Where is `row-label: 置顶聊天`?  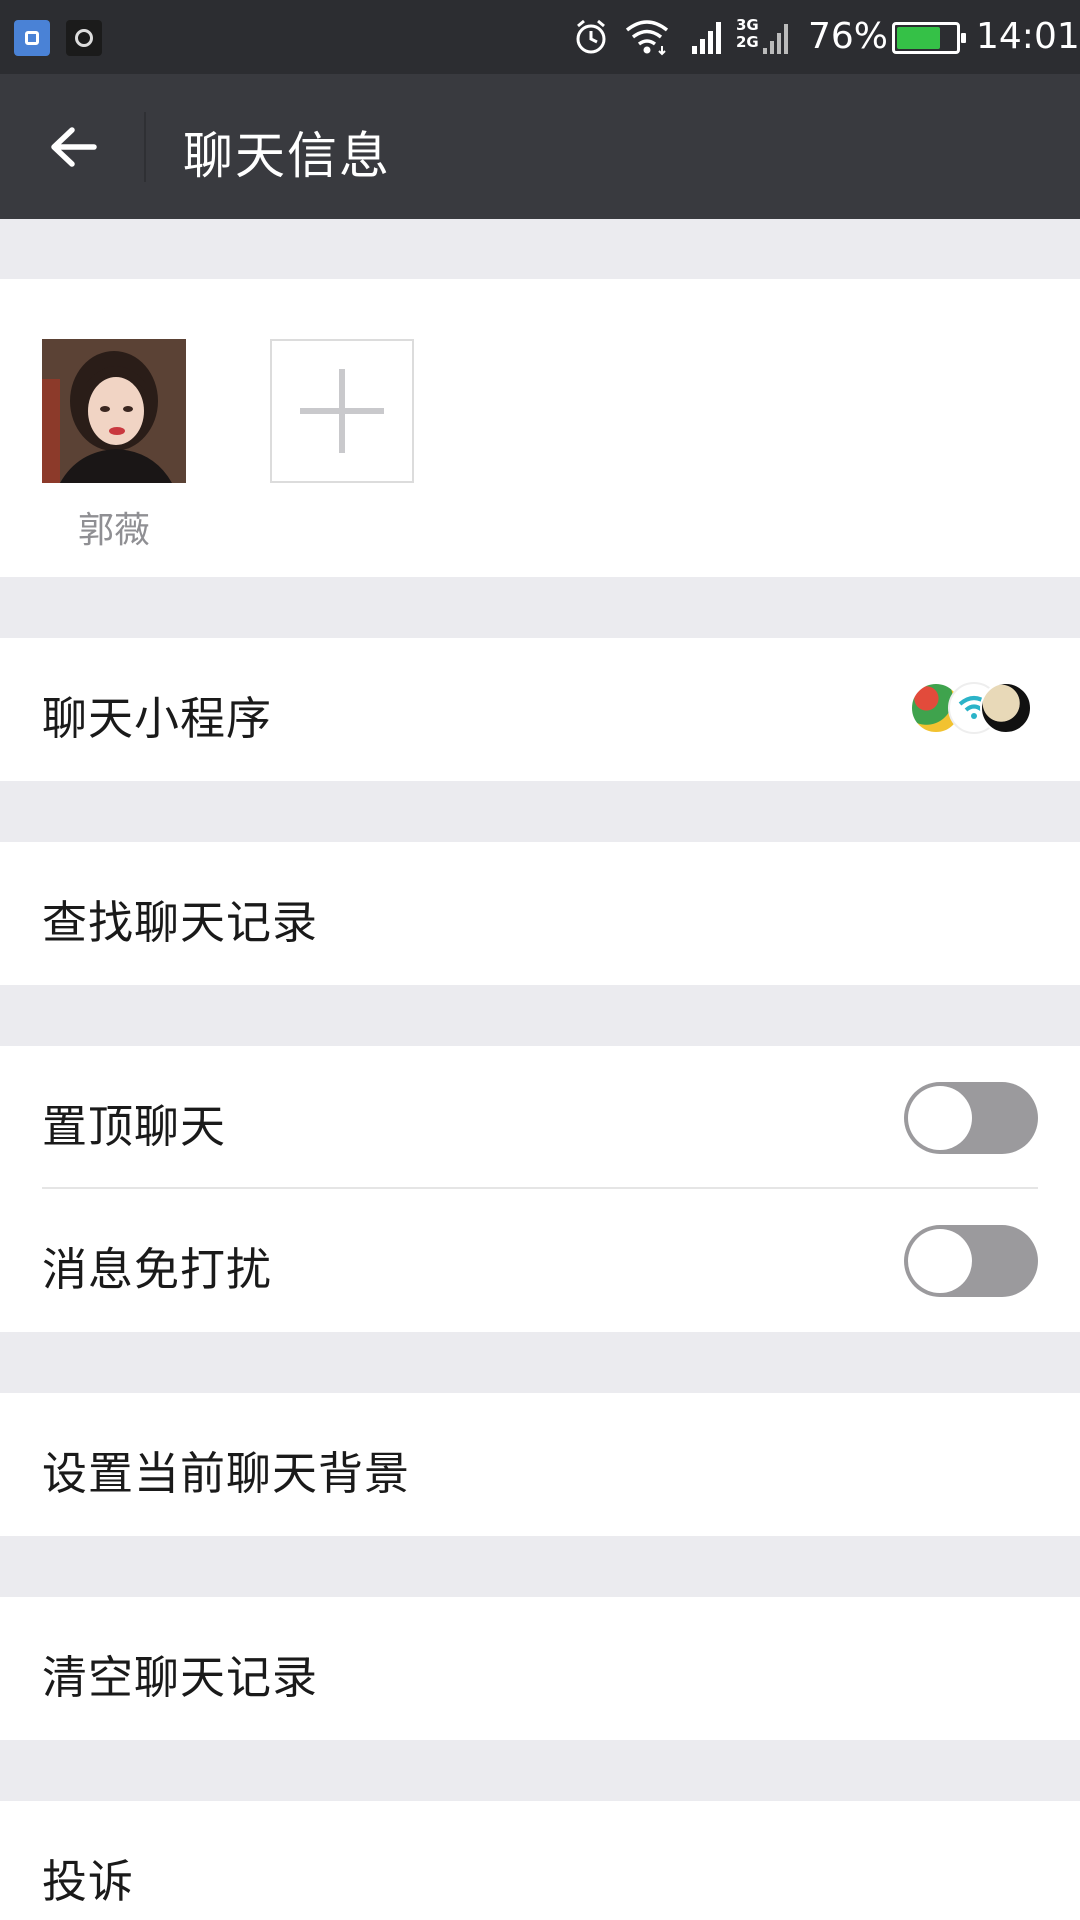
row-label: 置顶聊天 is located at coordinates (134, 1126).